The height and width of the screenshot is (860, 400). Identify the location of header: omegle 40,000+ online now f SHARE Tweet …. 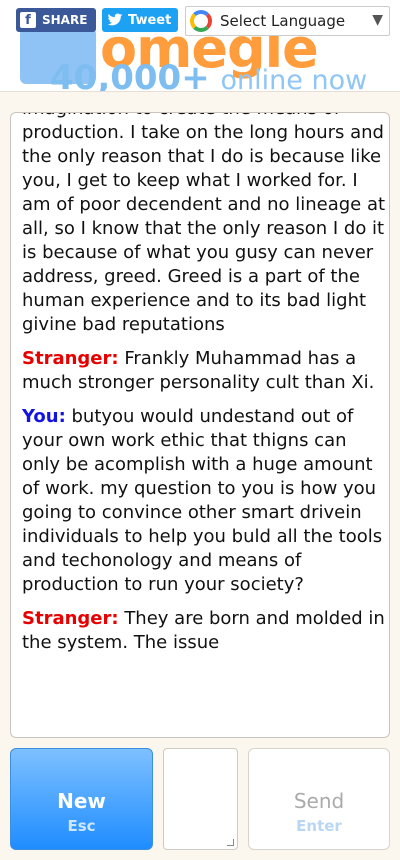
(200, 46).